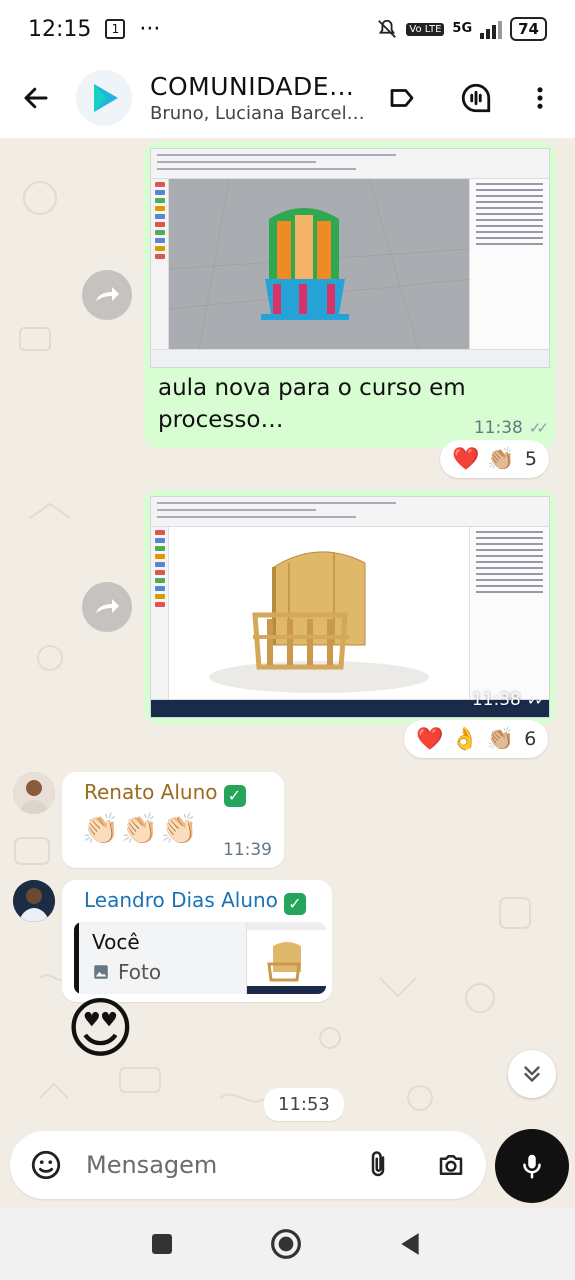 The height and width of the screenshot is (1280, 575). I want to click on triangle-back-icon, so click(410, 1244).